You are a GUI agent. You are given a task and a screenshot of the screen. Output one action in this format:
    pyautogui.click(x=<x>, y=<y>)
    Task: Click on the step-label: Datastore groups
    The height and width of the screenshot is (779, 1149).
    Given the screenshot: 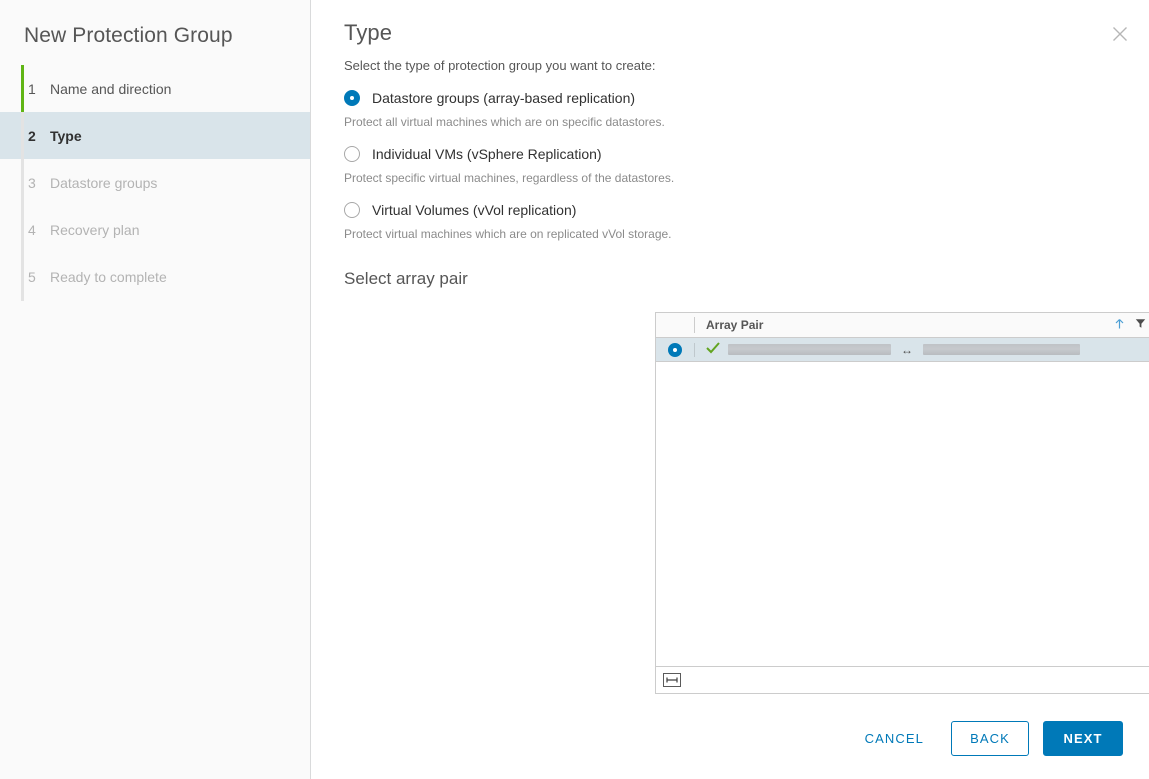 What is the action you would take?
    pyautogui.click(x=104, y=182)
    